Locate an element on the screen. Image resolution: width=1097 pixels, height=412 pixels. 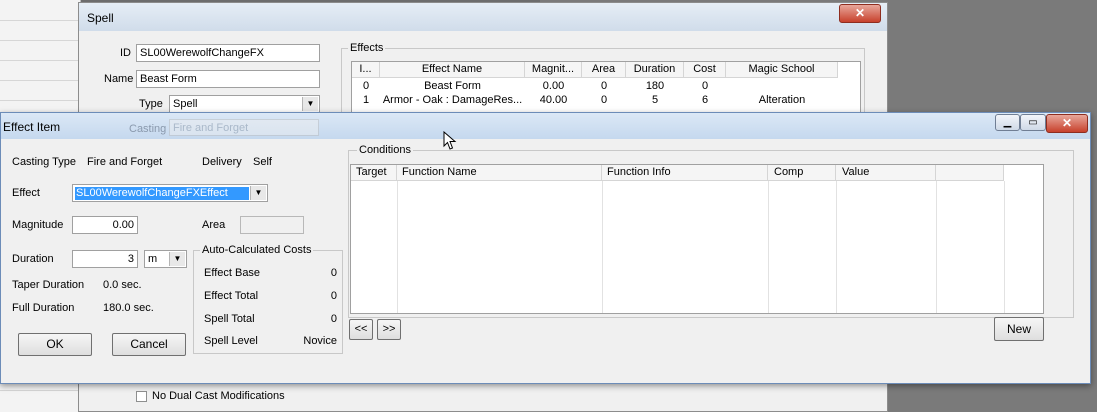
conditions-col-target: Target is located at coordinates (374, 173).